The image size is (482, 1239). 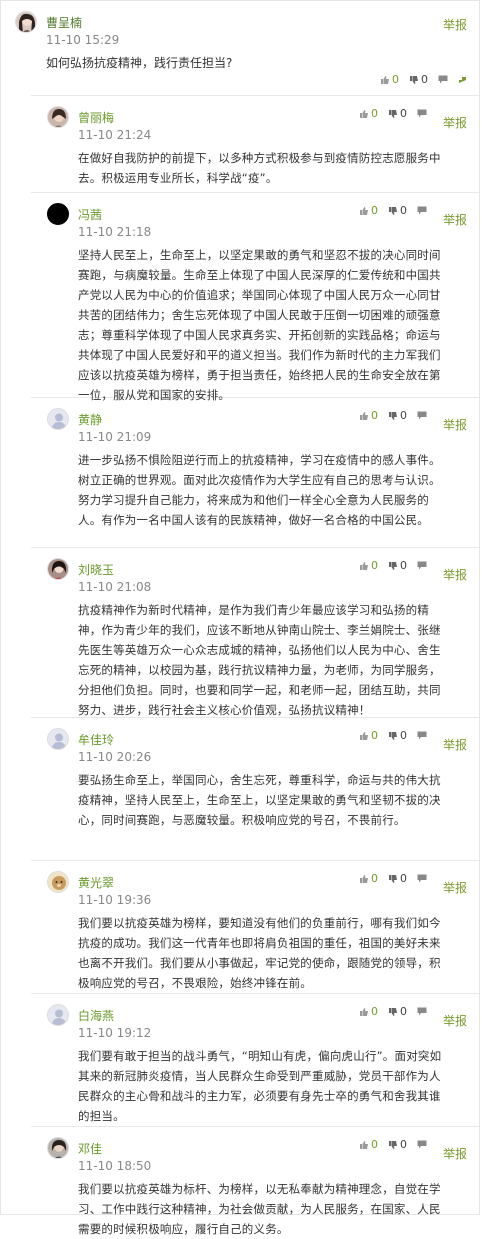 I want to click on reply-author: 牟佳玲, so click(x=96, y=739).